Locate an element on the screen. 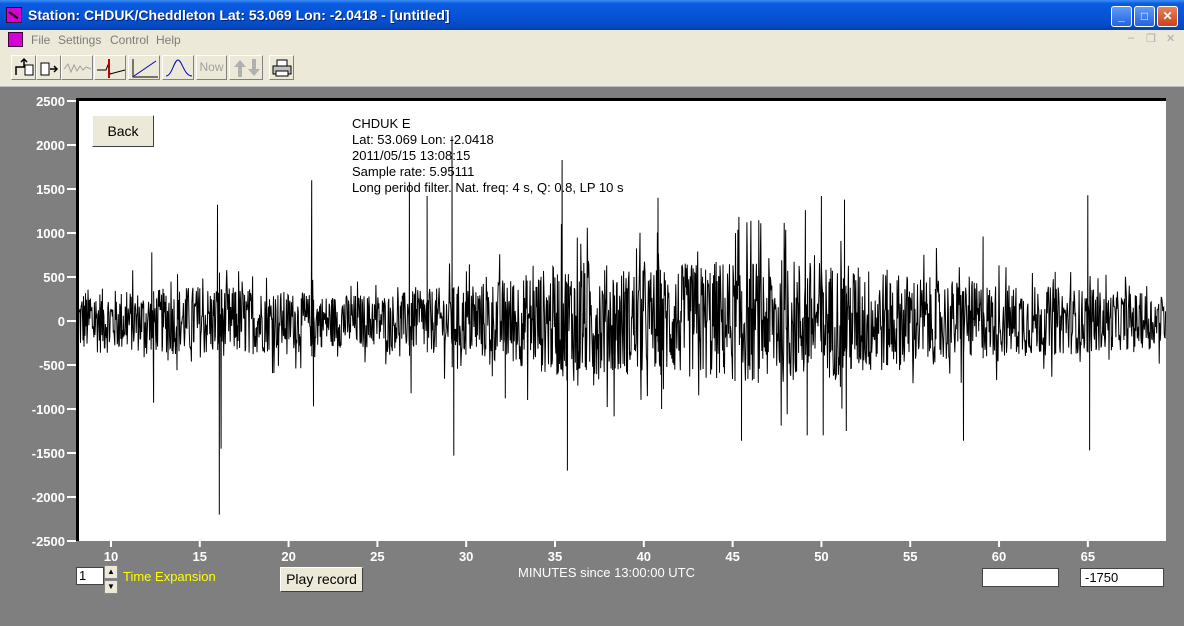 Image resolution: width=1184 pixels, height=626 pixels. x-tick-label: 45 is located at coordinates (732, 556).